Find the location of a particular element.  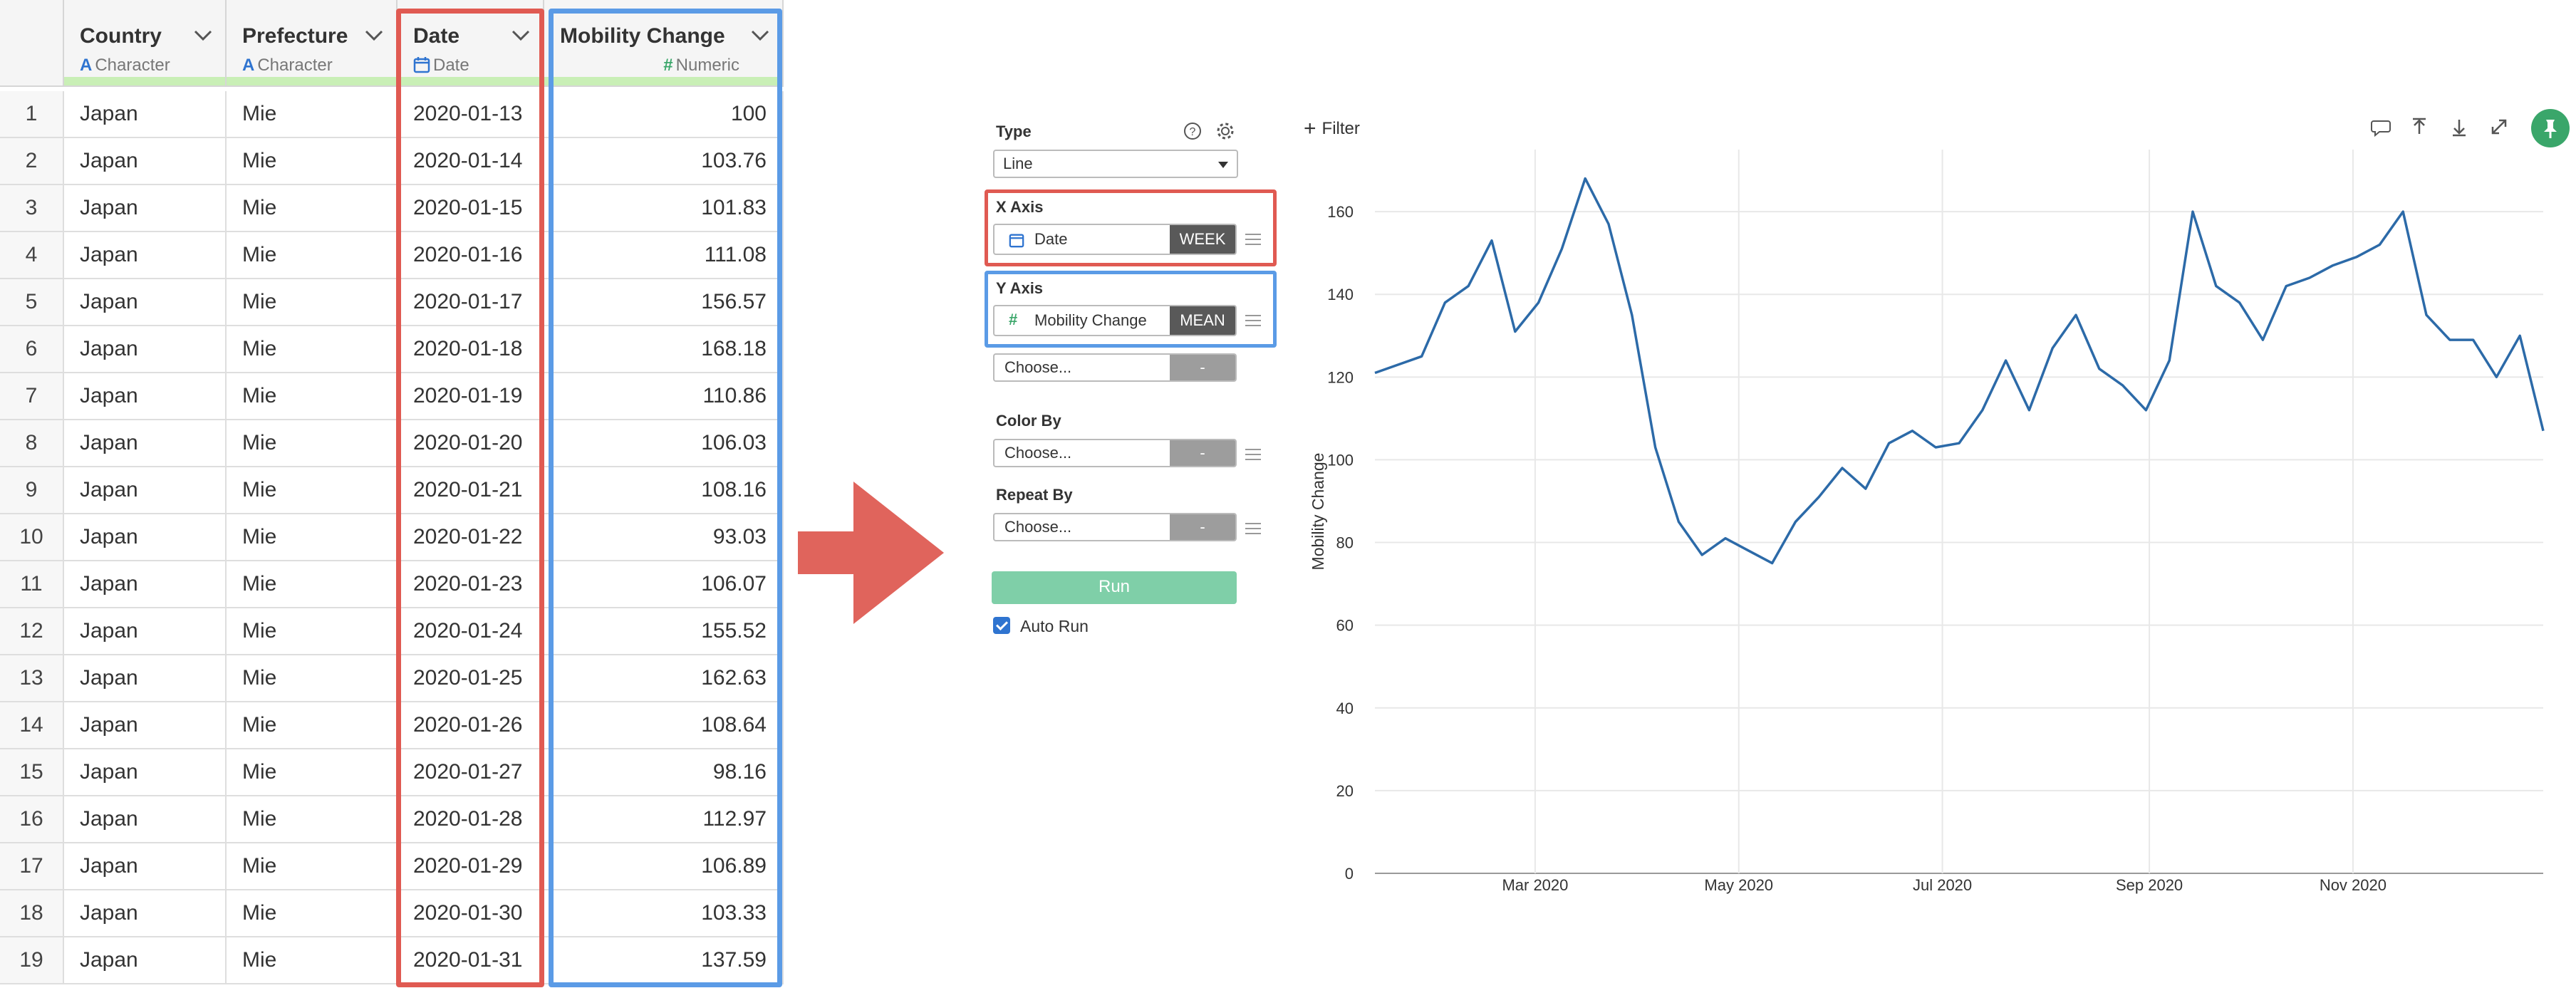

column-header-country: Country A Character is located at coordinates (145, 43).